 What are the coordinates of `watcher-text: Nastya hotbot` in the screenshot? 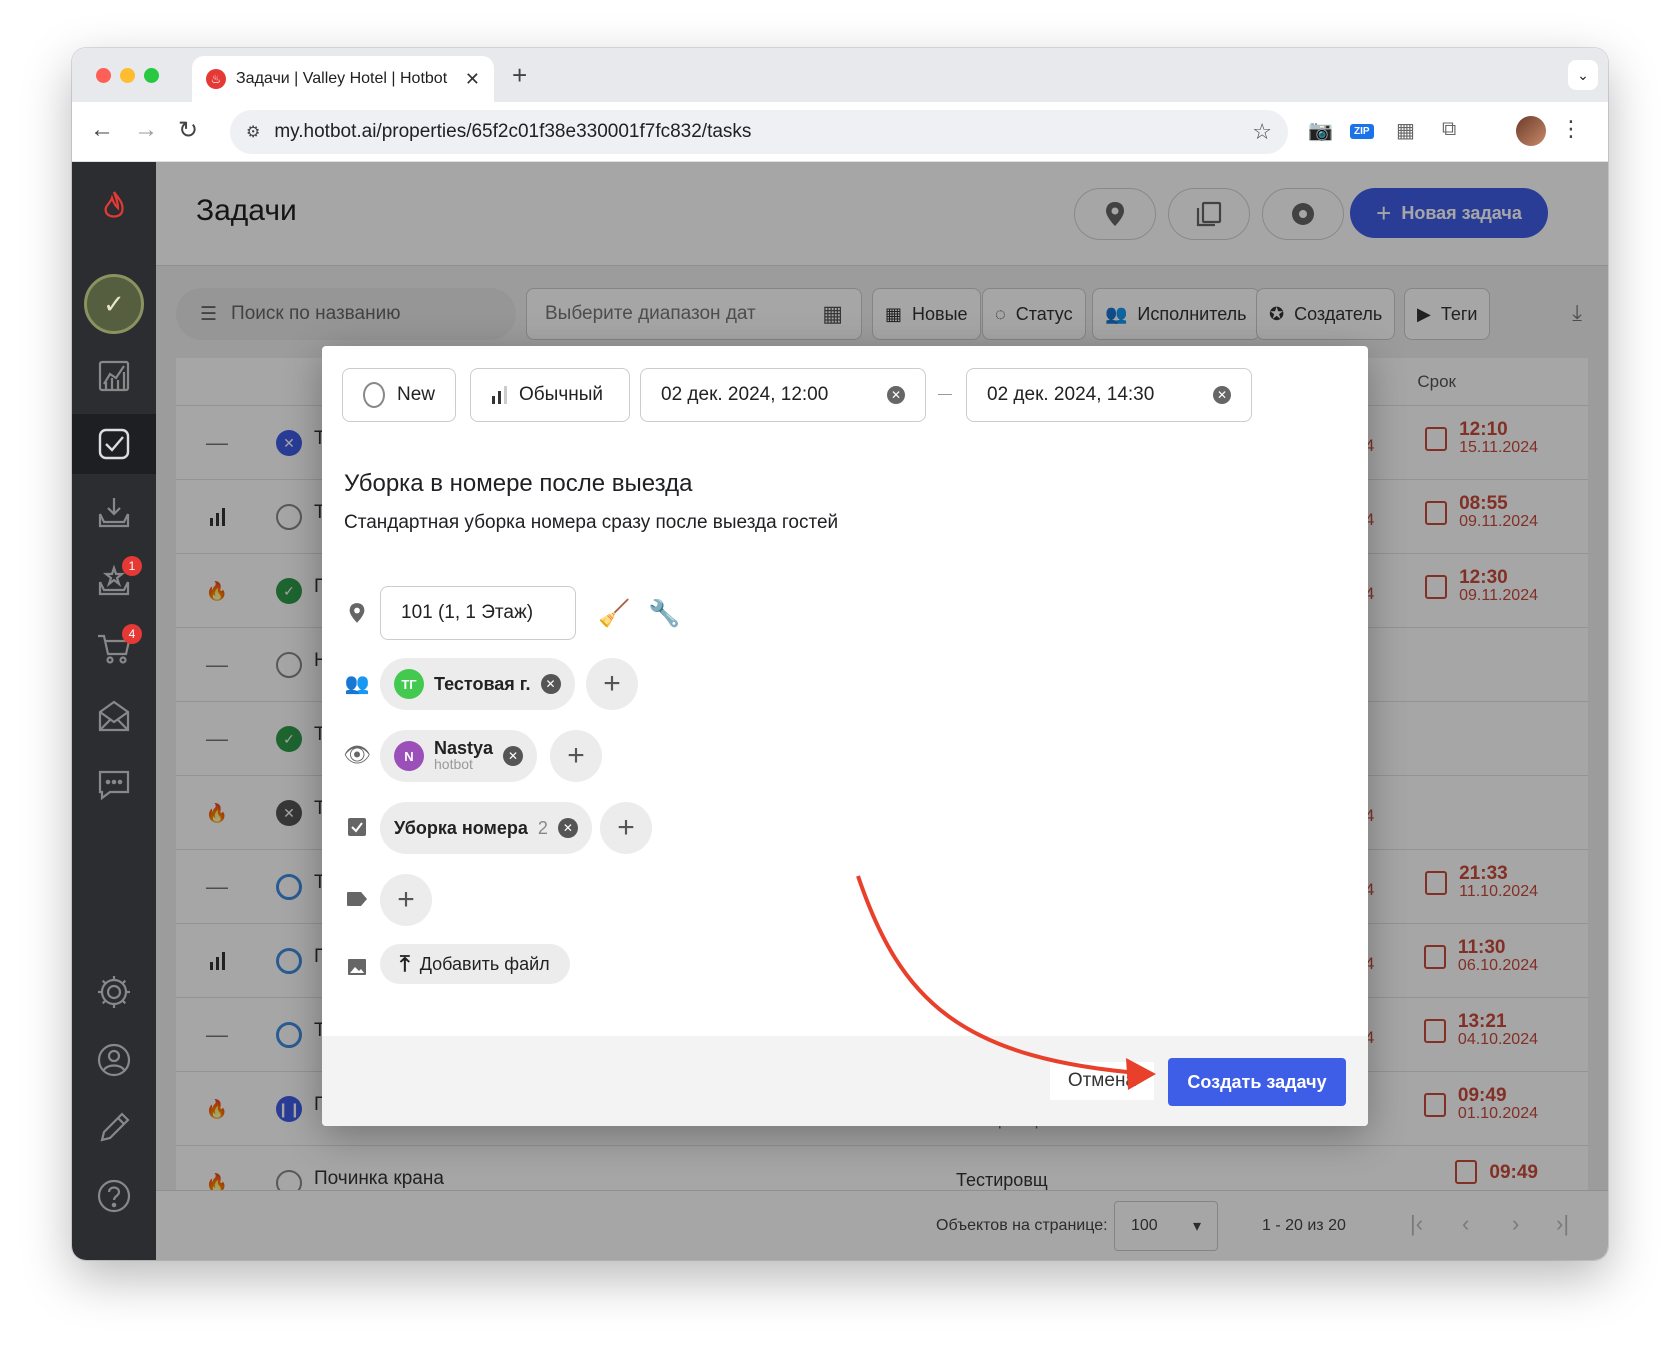 It's located at (464, 755).